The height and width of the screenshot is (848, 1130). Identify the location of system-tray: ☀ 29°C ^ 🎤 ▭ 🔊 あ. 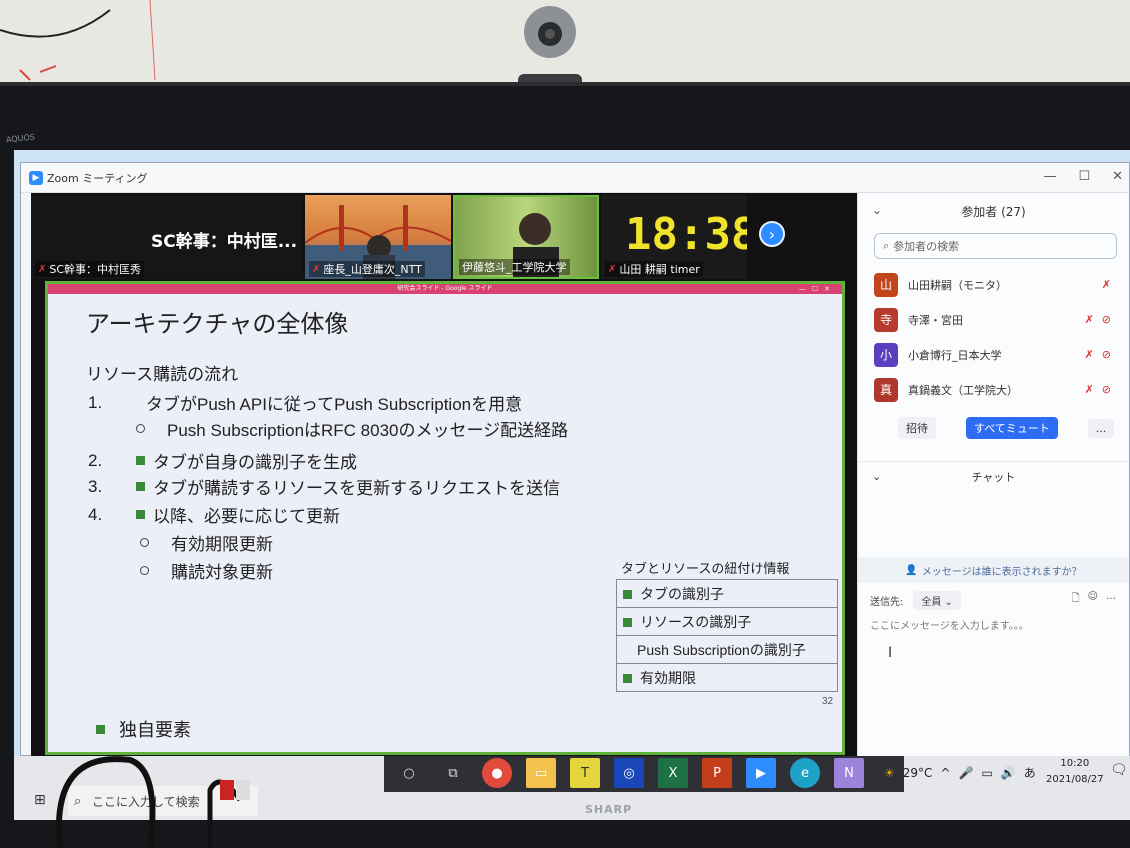
(960, 772).